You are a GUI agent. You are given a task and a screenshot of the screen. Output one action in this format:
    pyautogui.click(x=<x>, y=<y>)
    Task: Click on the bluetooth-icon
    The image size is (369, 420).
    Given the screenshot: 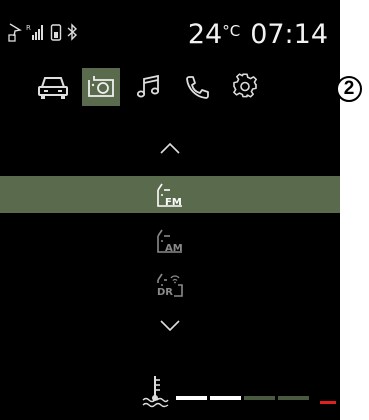 What is the action you would take?
    pyautogui.click(x=72, y=32)
    